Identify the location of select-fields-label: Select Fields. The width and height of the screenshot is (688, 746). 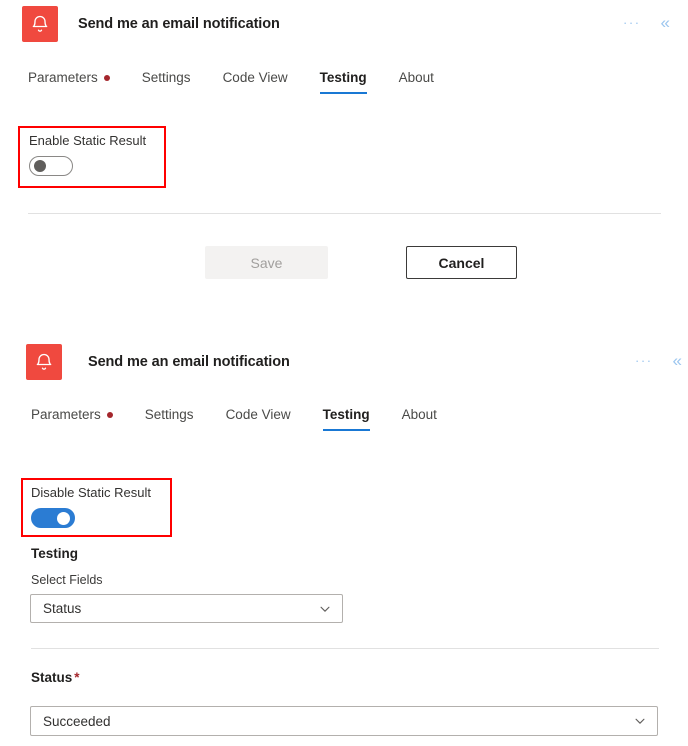
(67, 580).